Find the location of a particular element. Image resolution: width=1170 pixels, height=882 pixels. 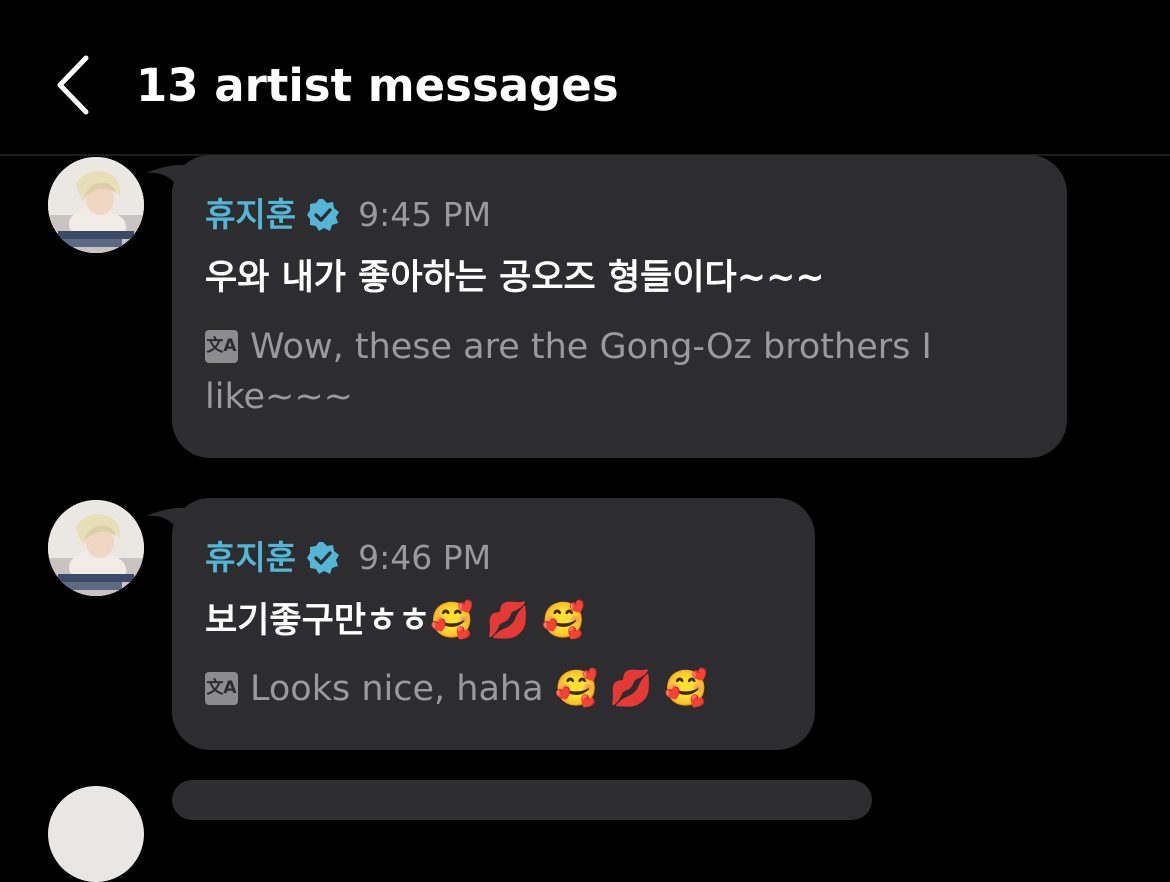

translation-line-1: Wow, these are the Gong-Oz brothers I is located at coordinates (591, 347).